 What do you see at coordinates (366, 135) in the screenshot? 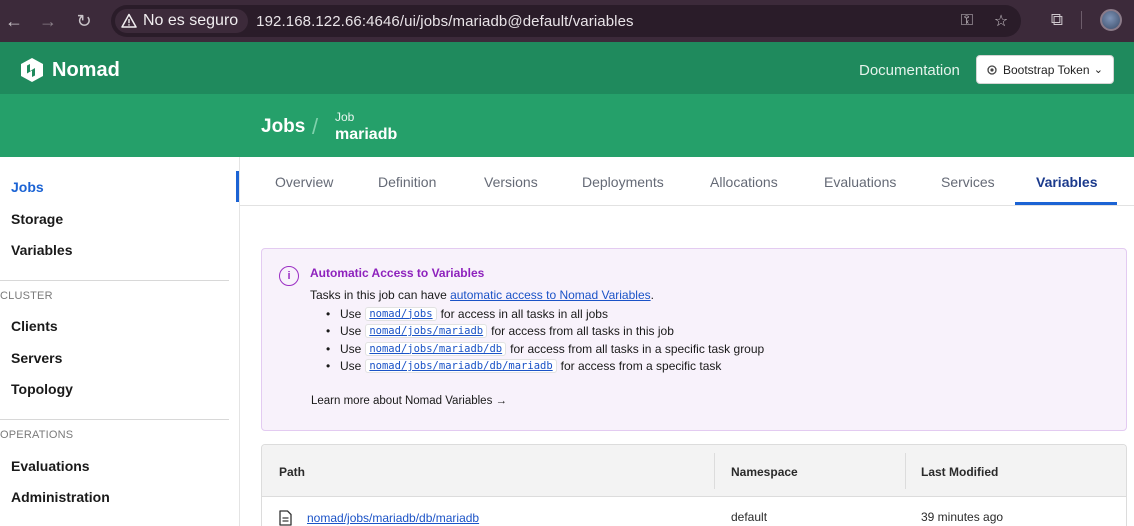
I see `breadcrumb-job-name: mariadb` at bounding box center [366, 135].